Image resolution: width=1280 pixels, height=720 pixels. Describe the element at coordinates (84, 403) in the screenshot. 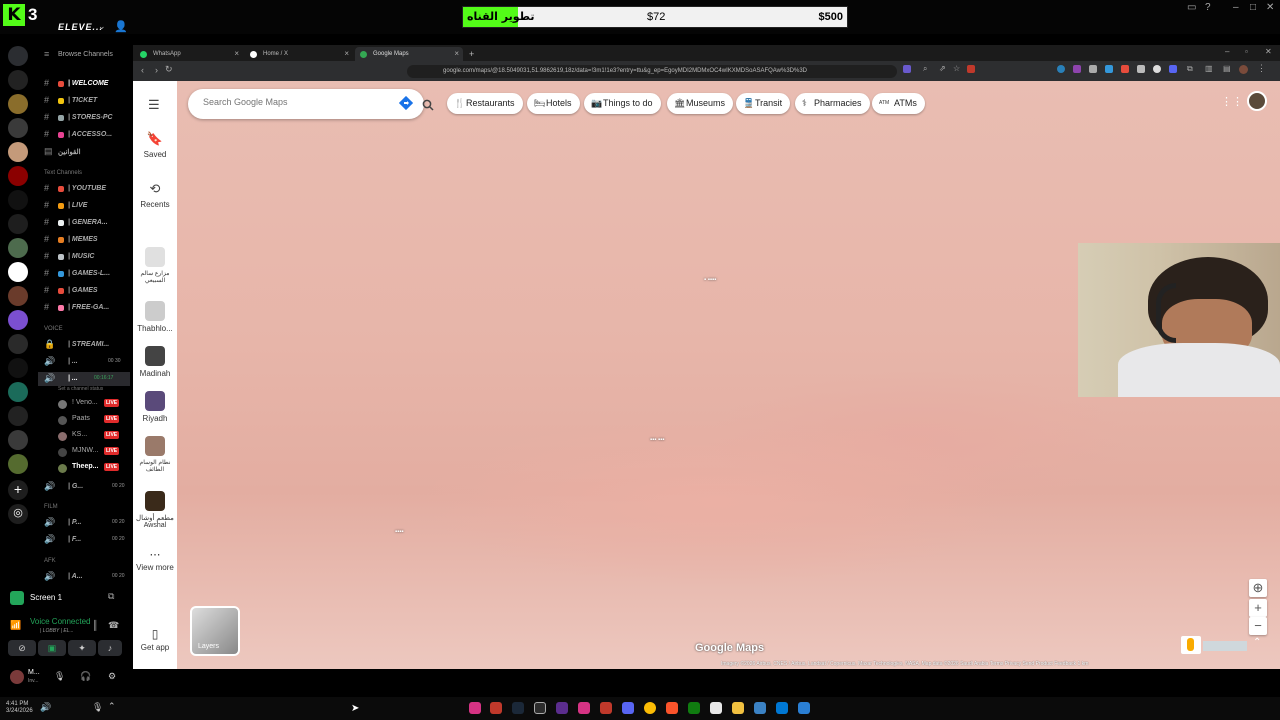

I see `voice-user: ! Veno... LIVE` at that location.